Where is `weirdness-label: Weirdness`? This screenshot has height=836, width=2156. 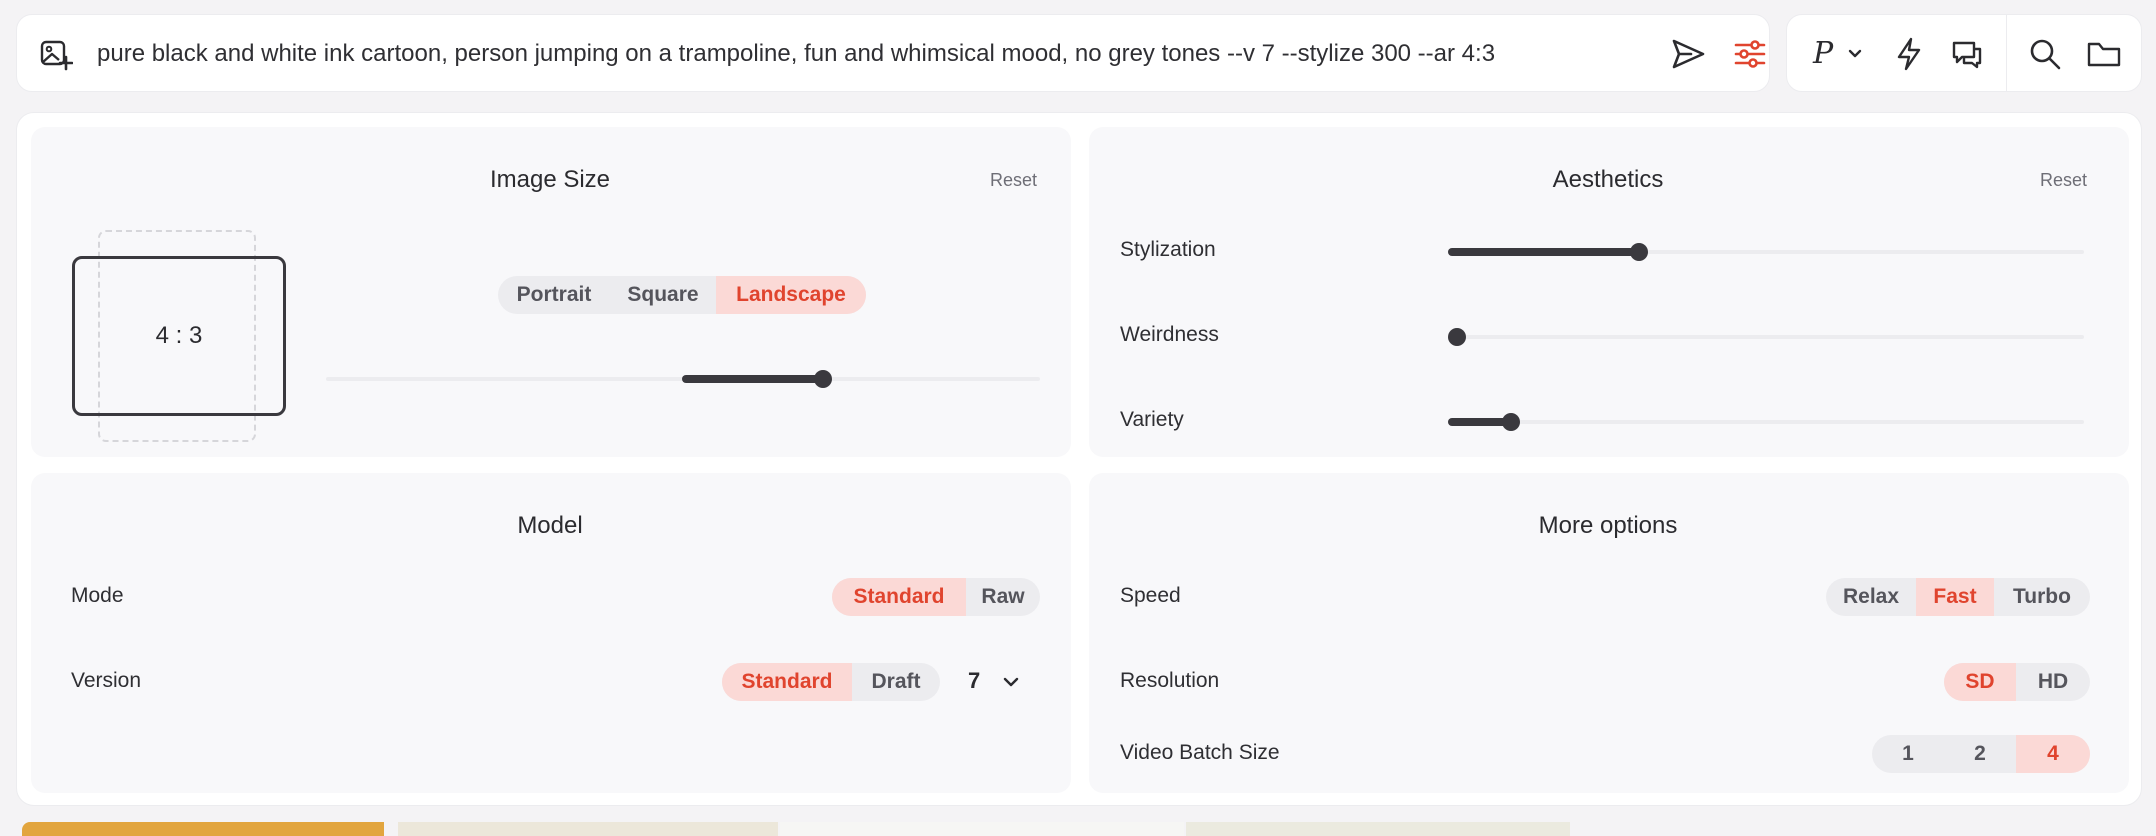
weirdness-label: Weirdness is located at coordinates (1169, 334).